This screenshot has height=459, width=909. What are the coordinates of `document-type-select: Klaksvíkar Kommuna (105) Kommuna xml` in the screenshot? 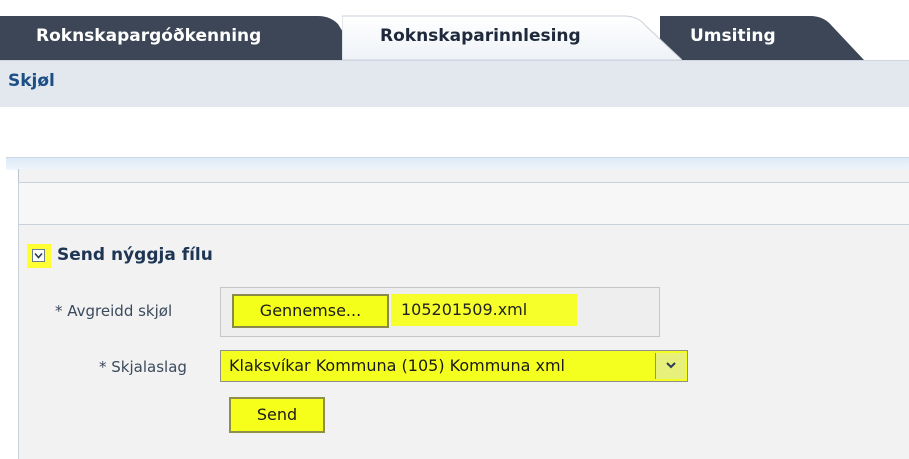 It's located at (454, 366).